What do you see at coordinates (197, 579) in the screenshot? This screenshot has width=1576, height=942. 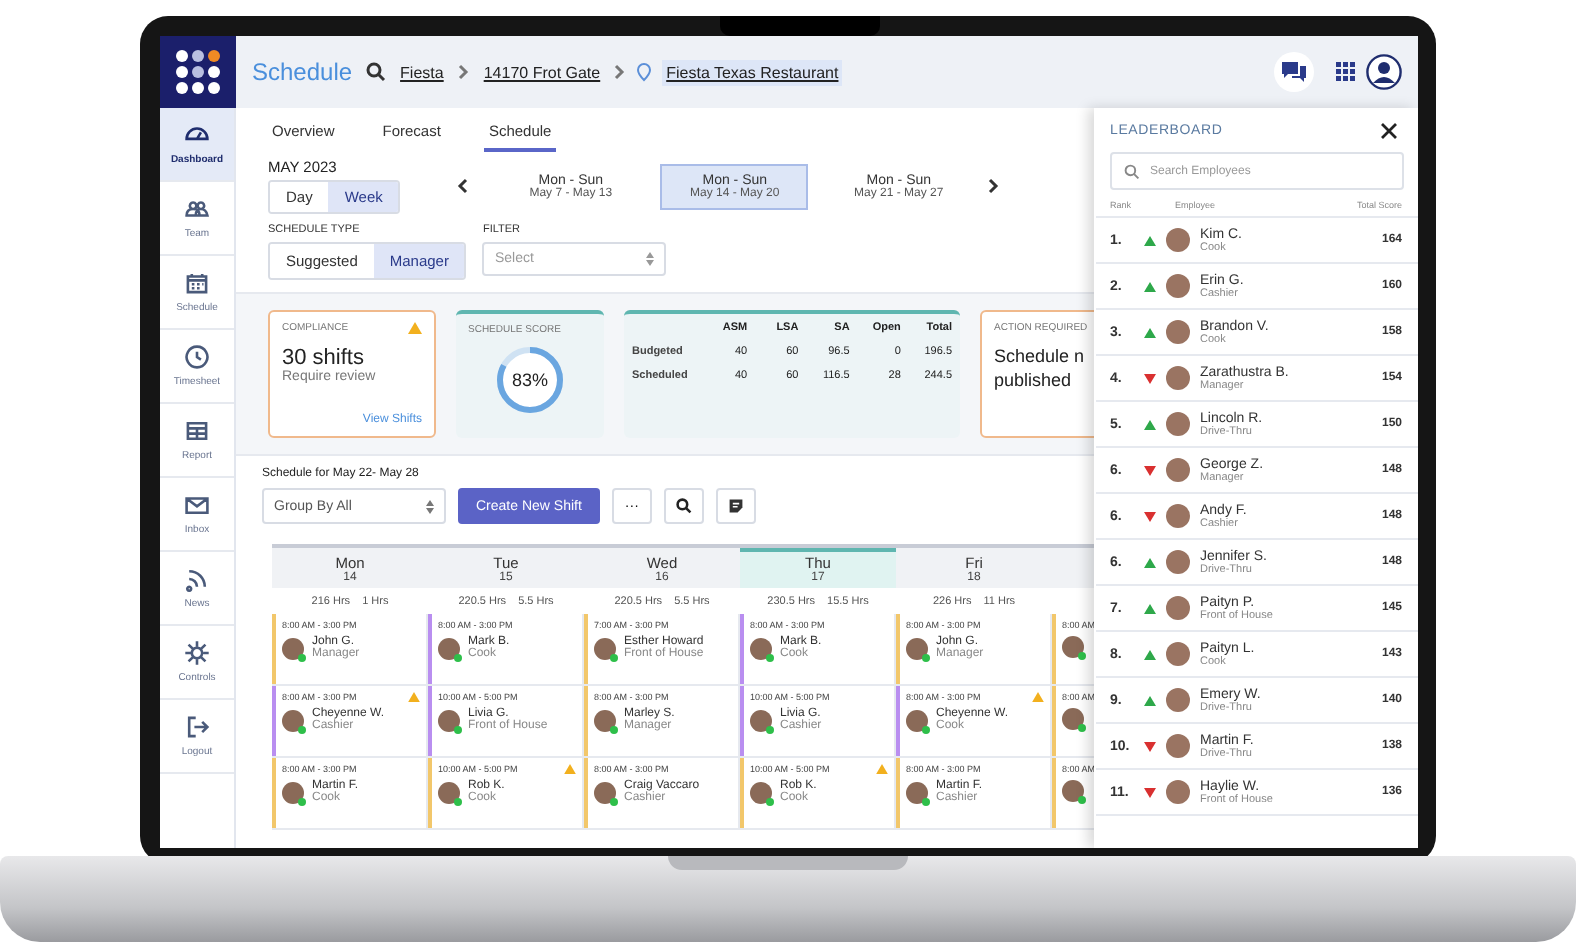 I see `rss-icon` at bounding box center [197, 579].